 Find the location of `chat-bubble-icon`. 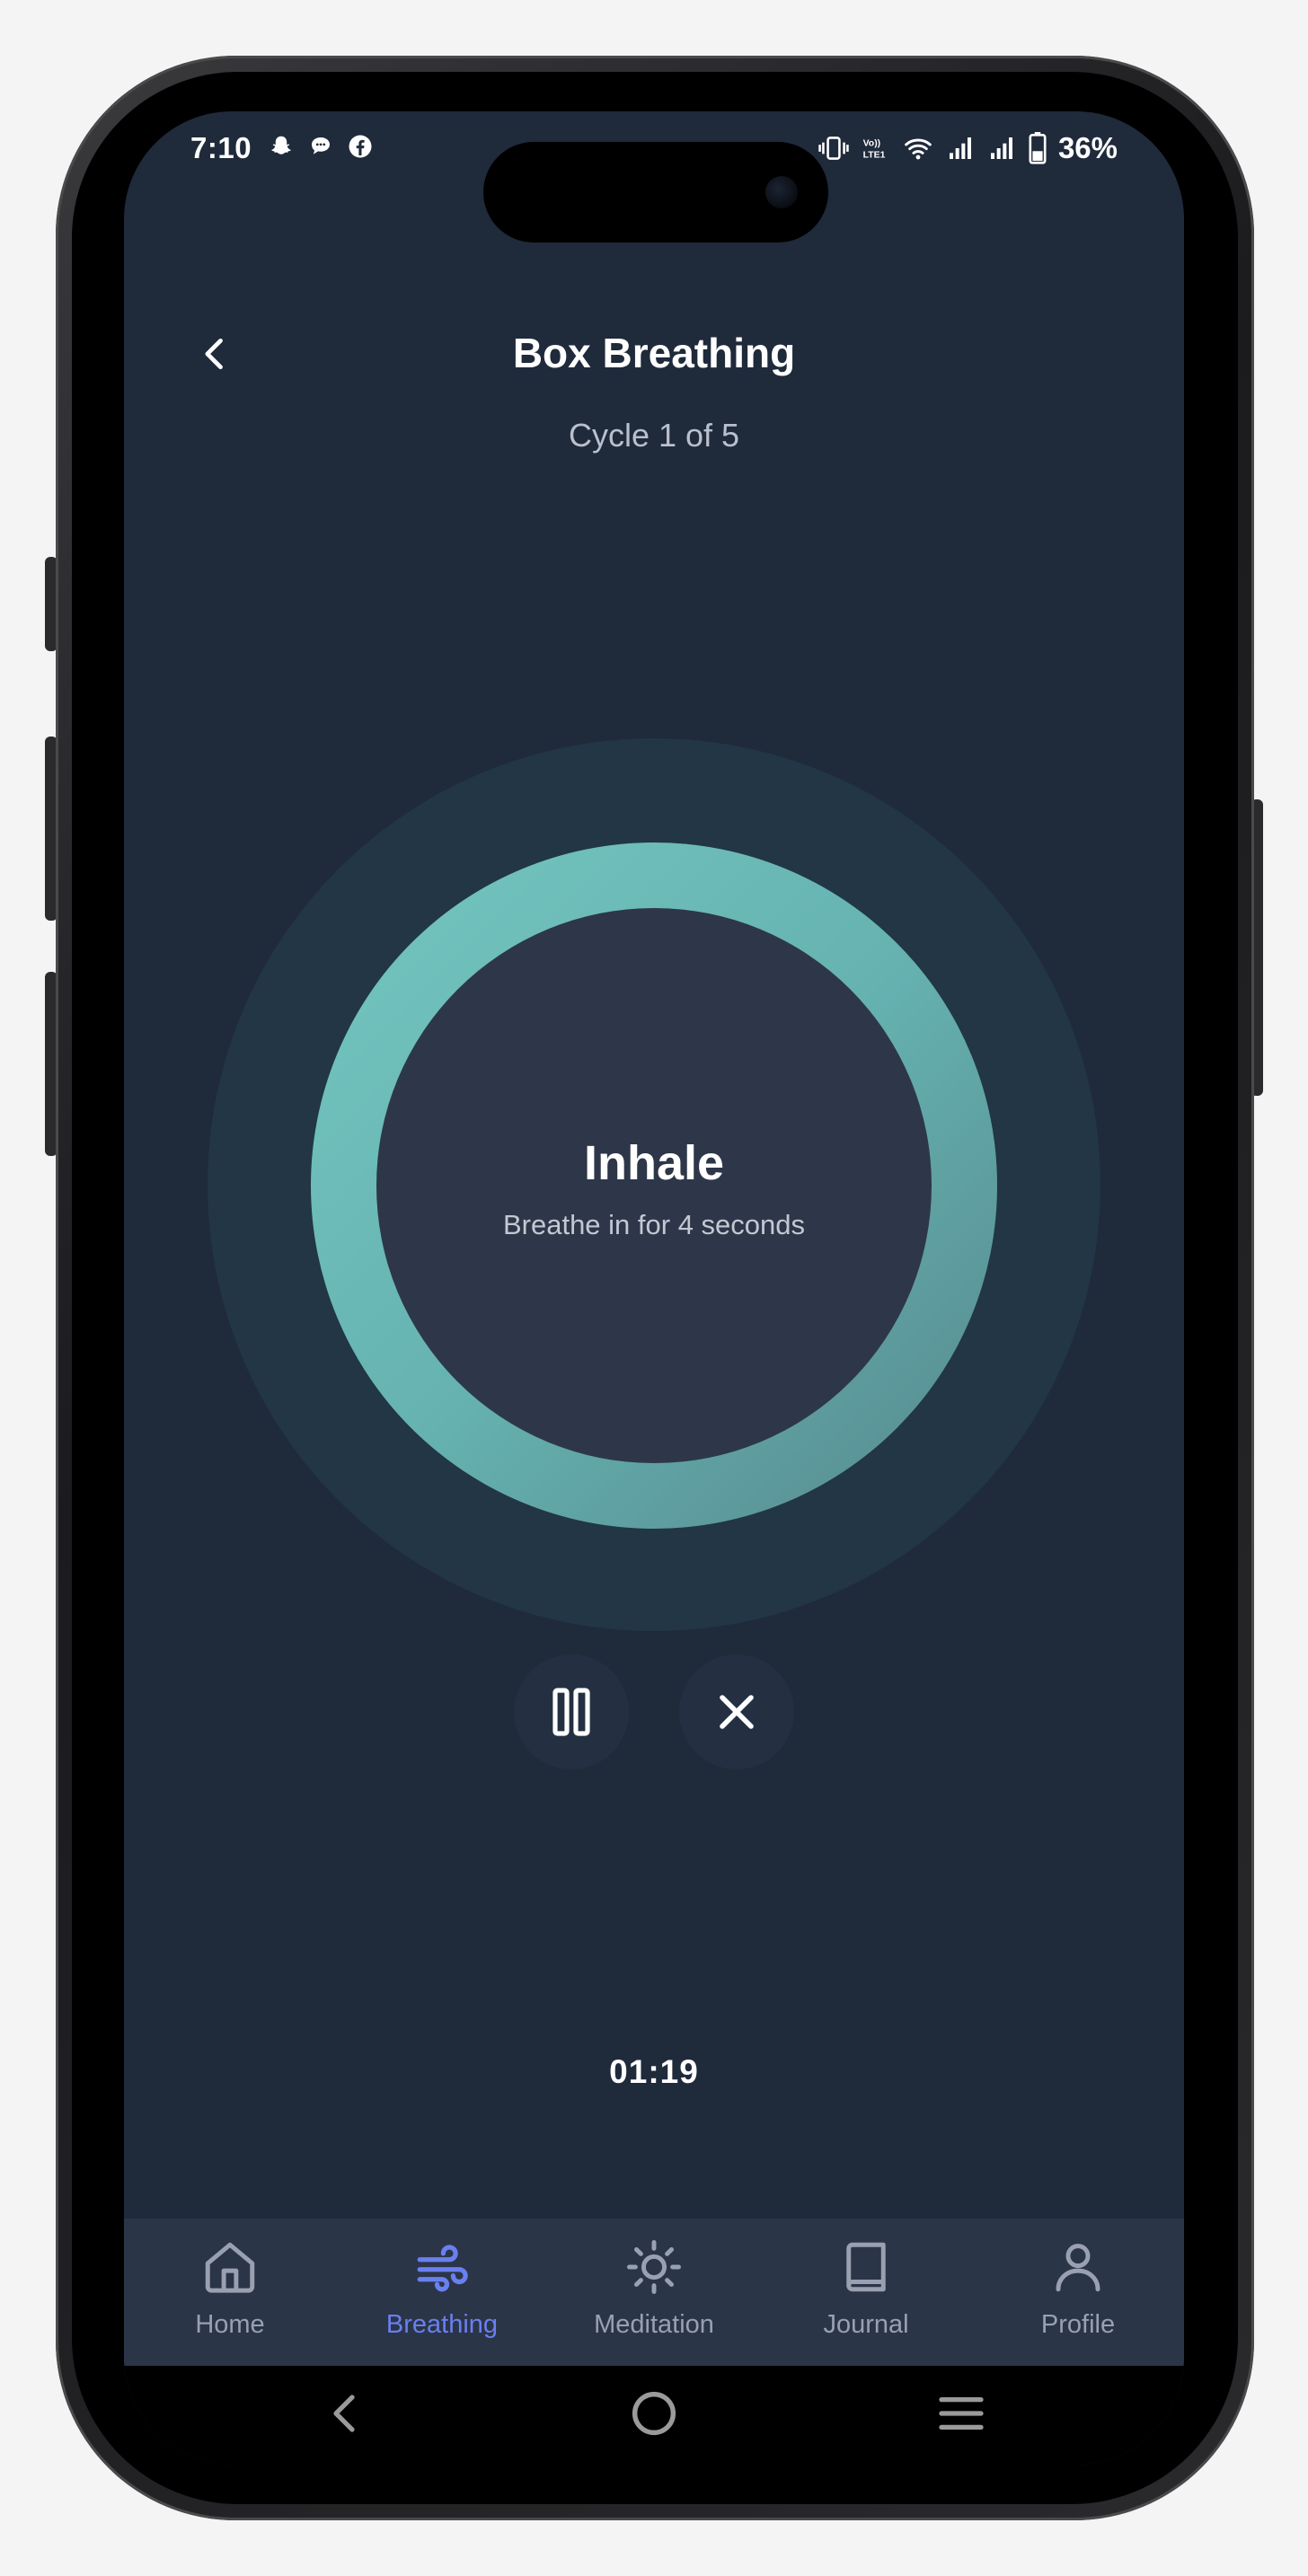

chat-bubble-icon is located at coordinates (321, 145).